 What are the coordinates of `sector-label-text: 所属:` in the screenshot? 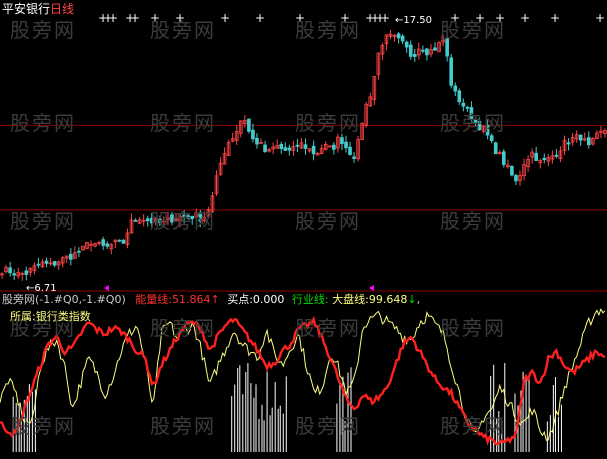 It's located at (23, 316).